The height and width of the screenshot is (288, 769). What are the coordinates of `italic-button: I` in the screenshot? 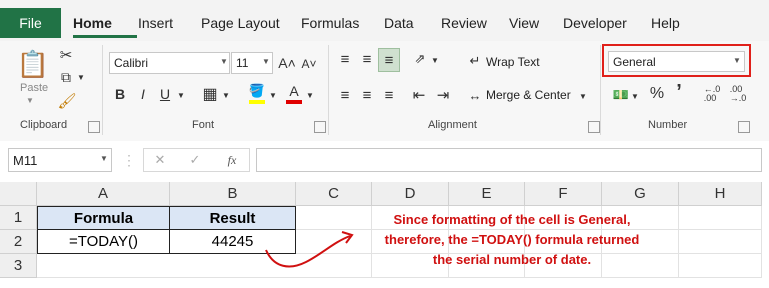 It's located at (143, 94).